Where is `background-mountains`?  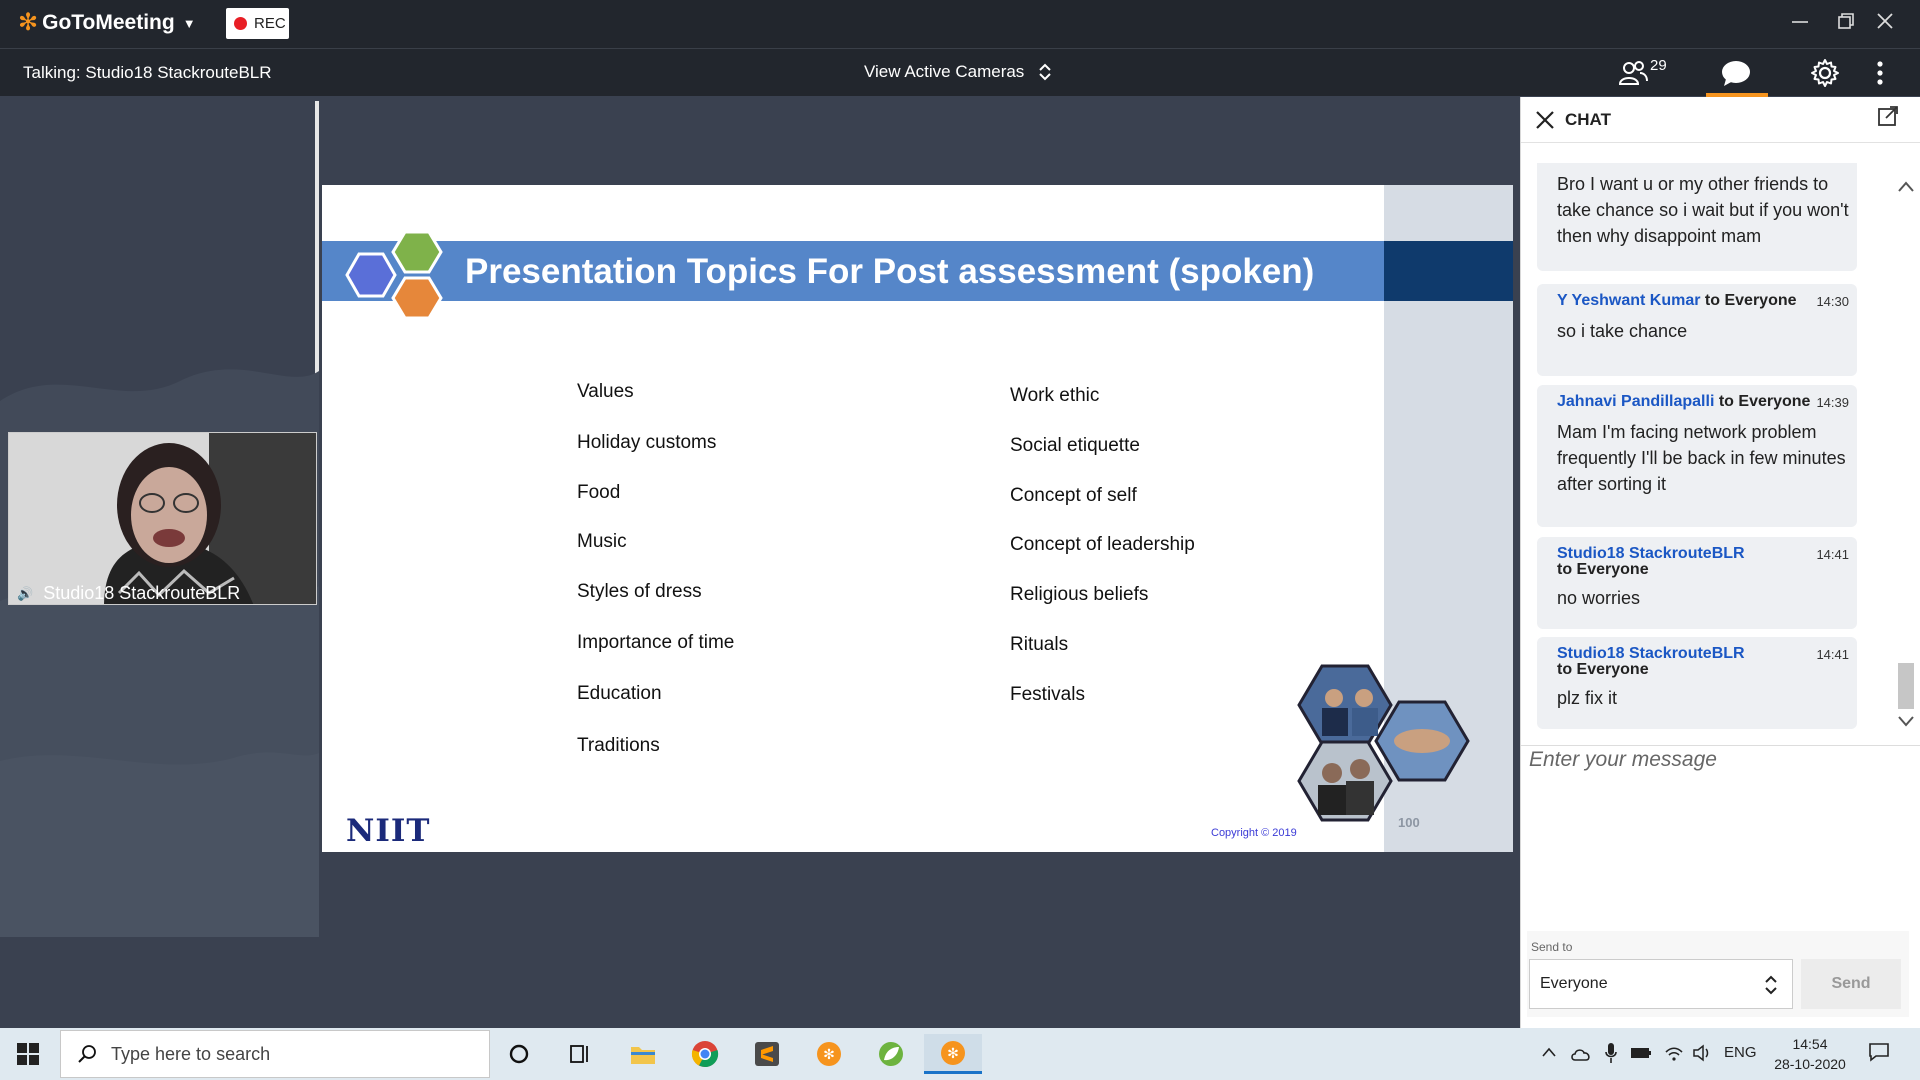 background-mountains is located at coordinates (159, 653).